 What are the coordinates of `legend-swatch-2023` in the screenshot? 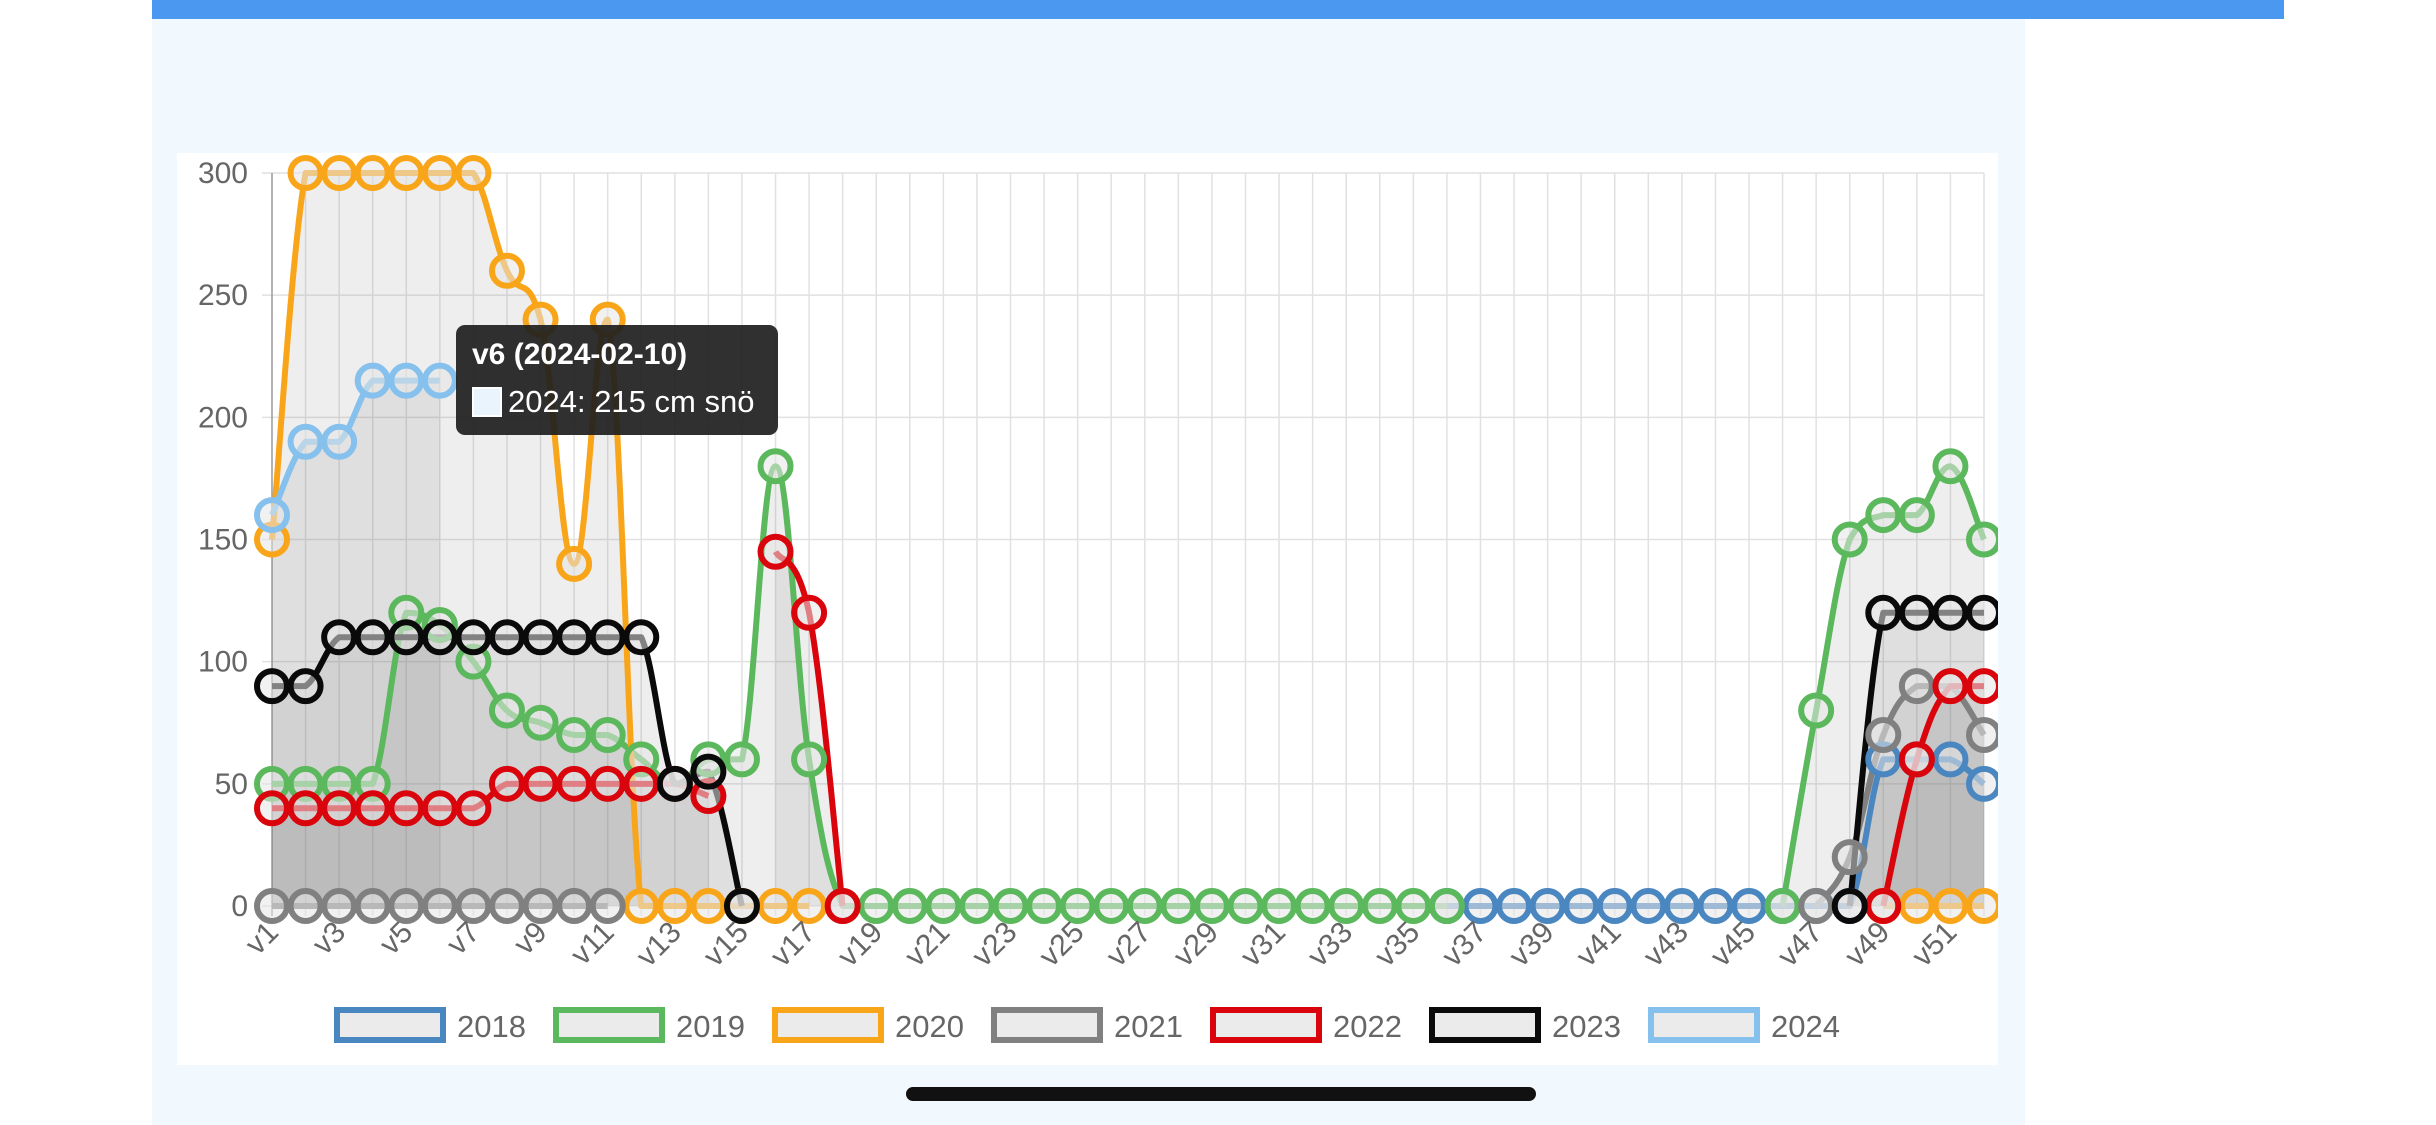 It's located at (1485, 1025).